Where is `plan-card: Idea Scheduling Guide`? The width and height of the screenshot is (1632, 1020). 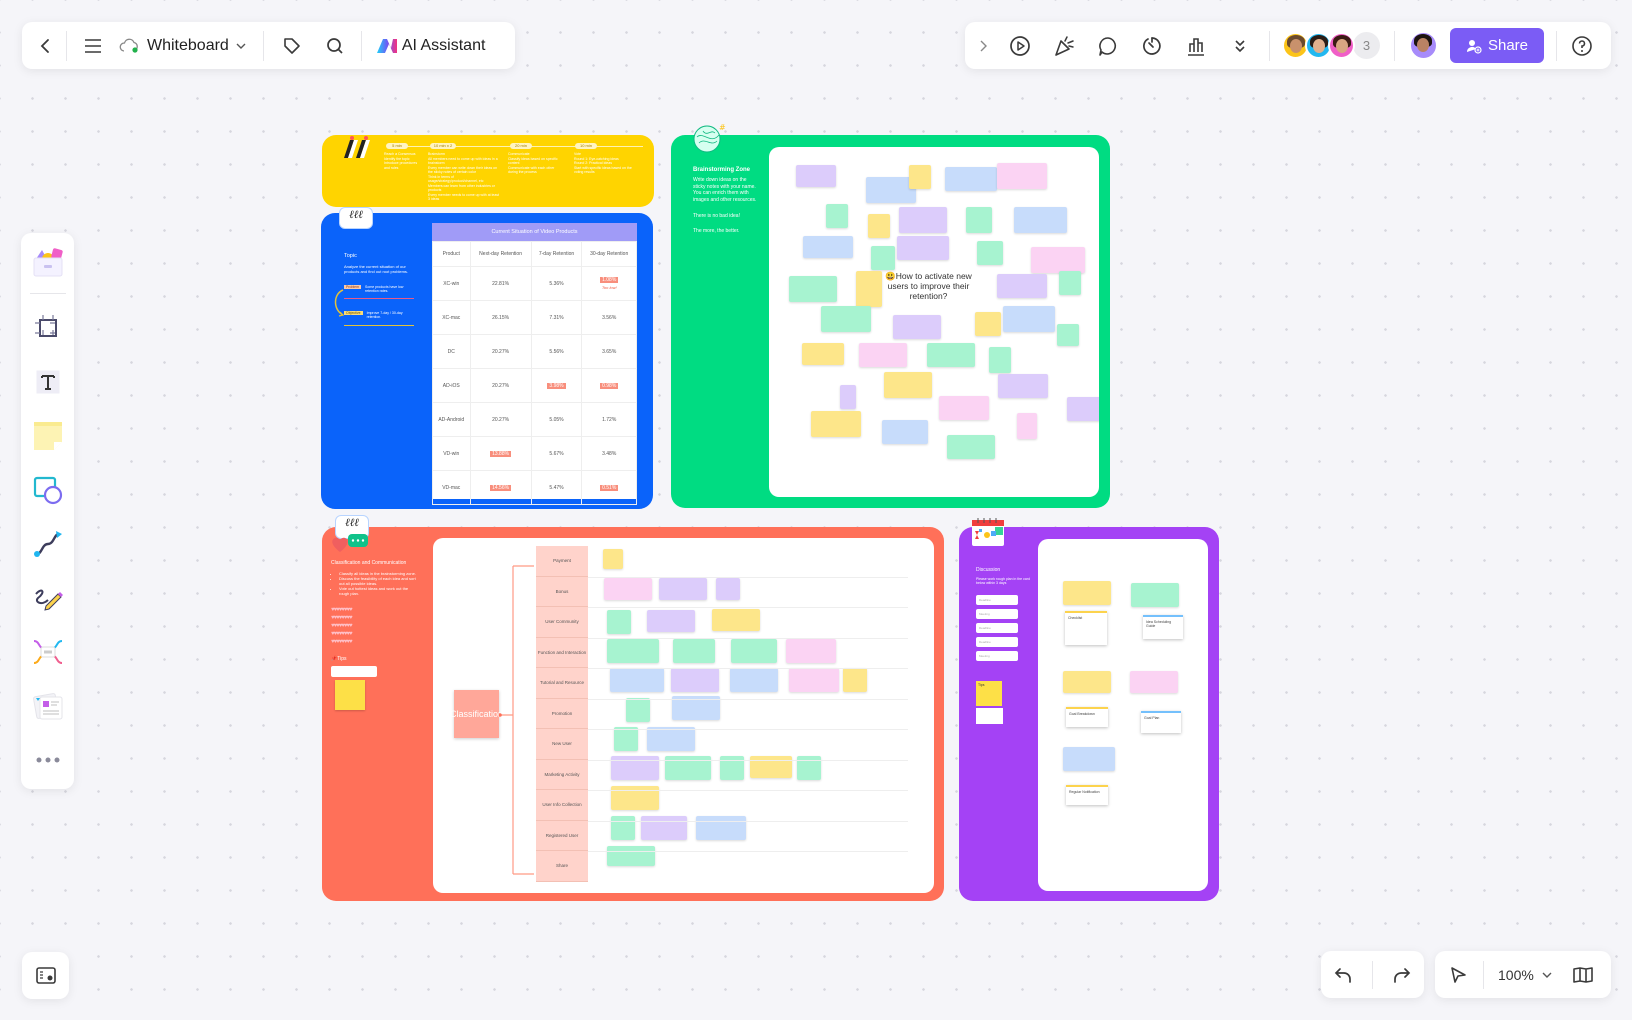 plan-card: Idea Scheduling Guide is located at coordinates (1163, 627).